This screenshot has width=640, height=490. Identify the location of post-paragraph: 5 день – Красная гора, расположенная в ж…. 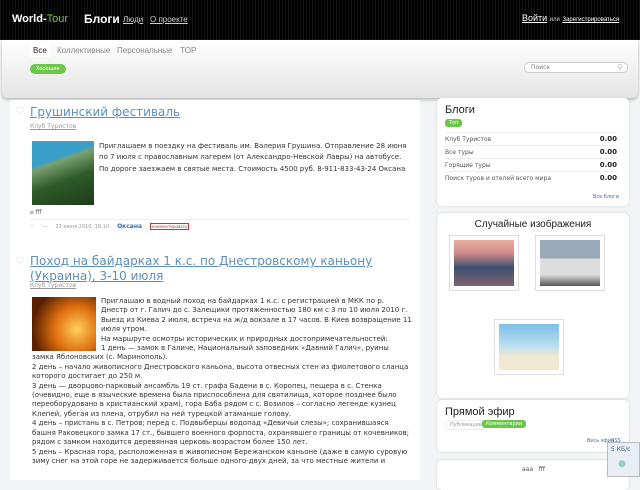
(220, 456).